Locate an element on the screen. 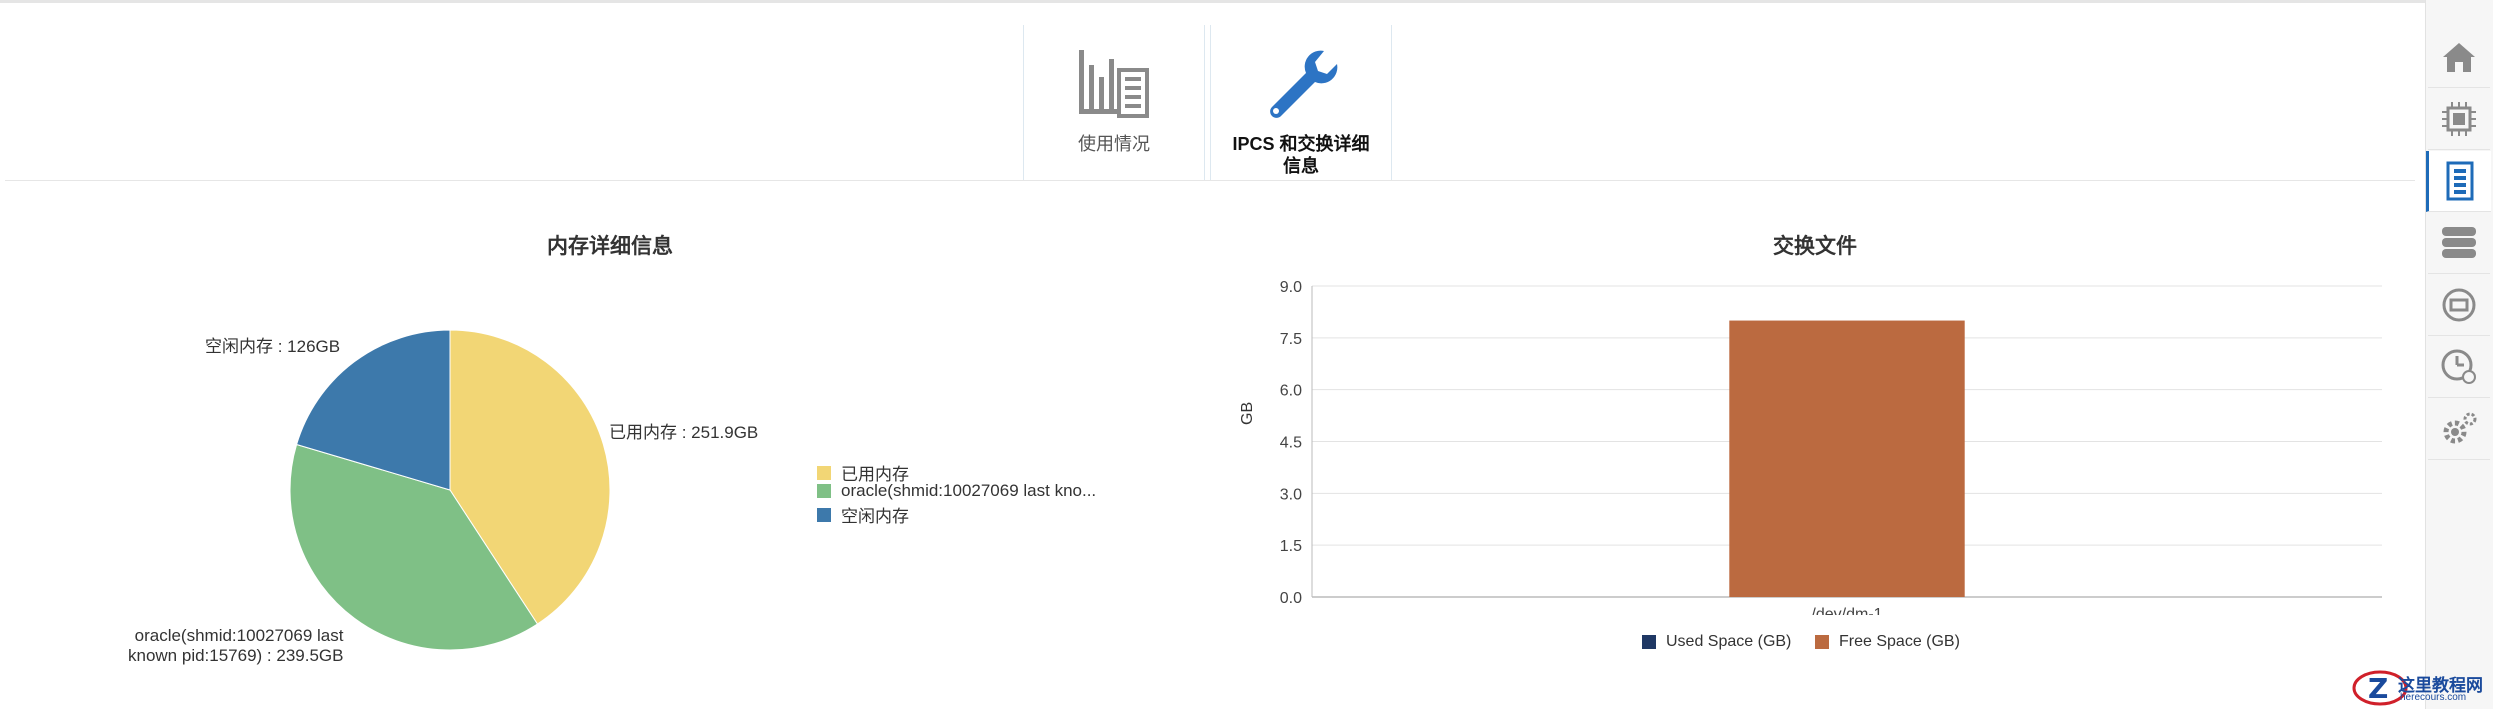 This screenshot has width=2493, height=709. sidebar-item-cpu is located at coordinates (2459, 119).